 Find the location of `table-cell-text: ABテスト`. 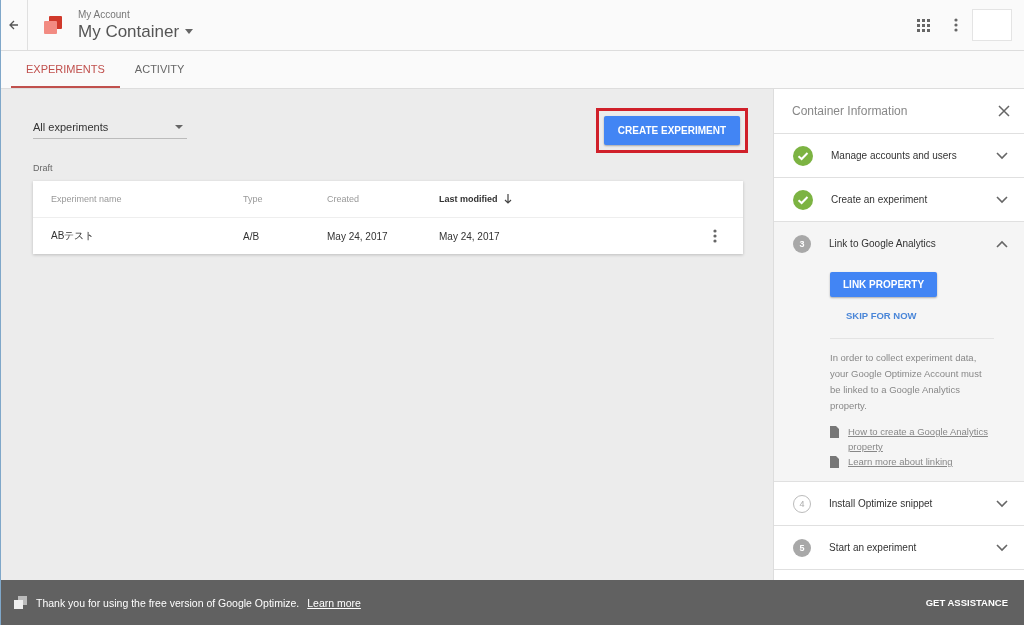

table-cell-text: ABテスト is located at coordinates (73, 236).